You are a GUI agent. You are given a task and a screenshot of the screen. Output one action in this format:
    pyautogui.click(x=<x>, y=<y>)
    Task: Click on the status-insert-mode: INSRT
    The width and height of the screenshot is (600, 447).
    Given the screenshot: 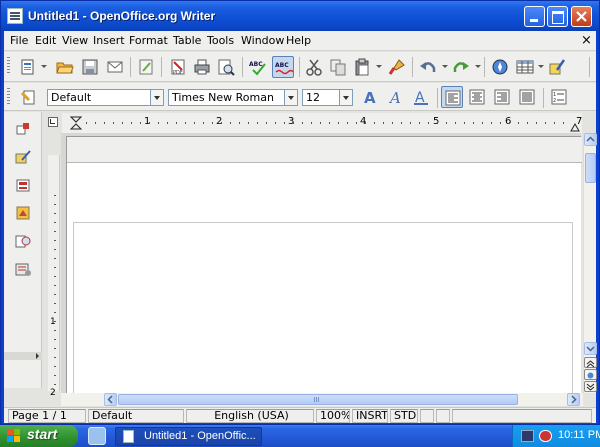 What is the action you would take?
    pyautogui.click(x=370, y=416)
    